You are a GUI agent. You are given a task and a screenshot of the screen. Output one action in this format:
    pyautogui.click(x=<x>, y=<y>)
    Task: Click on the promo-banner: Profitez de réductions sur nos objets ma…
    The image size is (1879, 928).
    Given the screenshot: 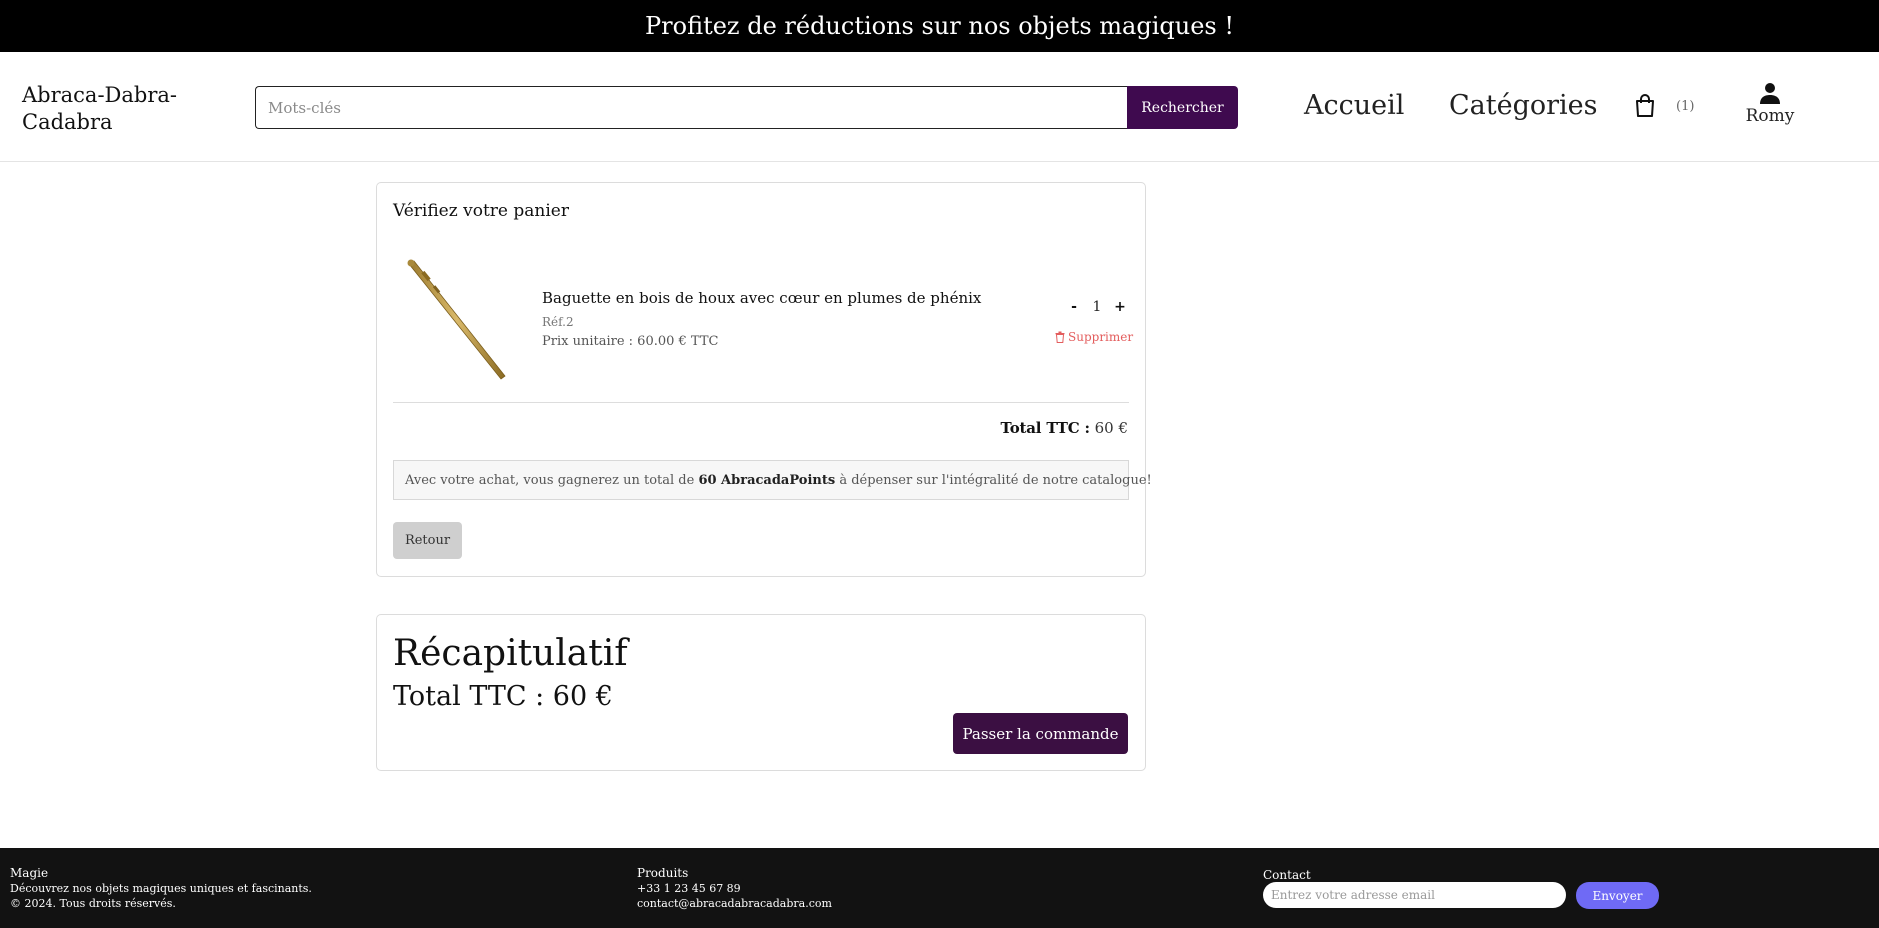 What is the action you would take?
    pyautogui.click(x=939, y=26)
    